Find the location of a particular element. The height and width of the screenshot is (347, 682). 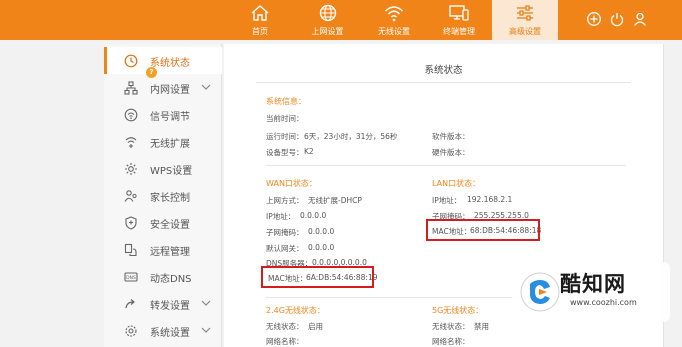

sidebar-item-remote-management: 远程管理 is located at coordinates (163, 249).